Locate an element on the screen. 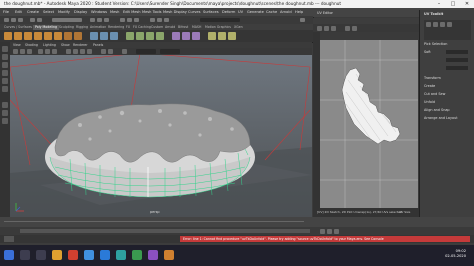 This screenshot has height=266, width=474. select-tool-icon is located at coordinates (5, 49).